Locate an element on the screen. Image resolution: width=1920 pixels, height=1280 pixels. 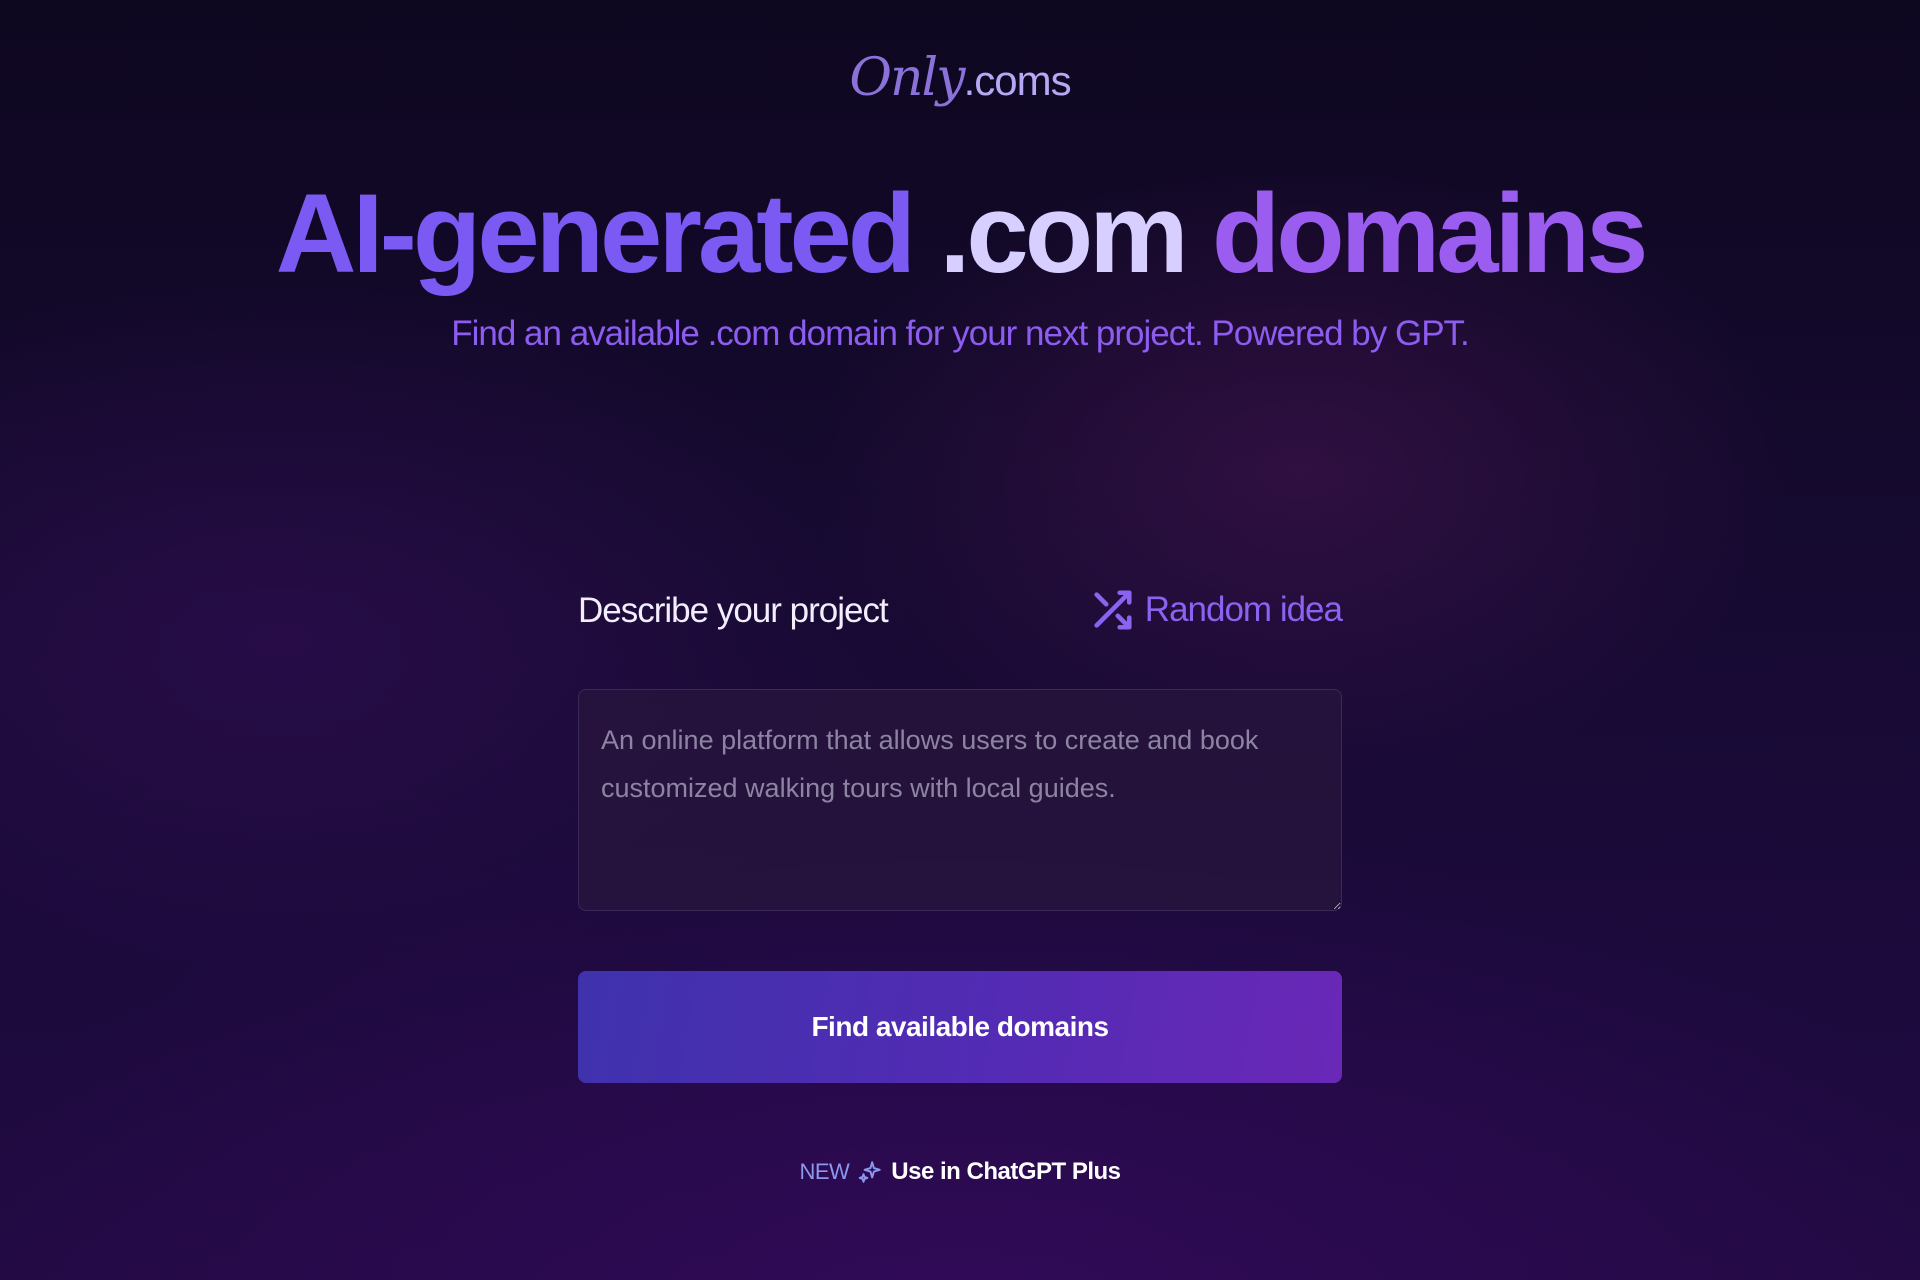
use-in-chatgpt-plus-link: NEW Use in ChatGPT Plus is located at coordinates (960, 1172).